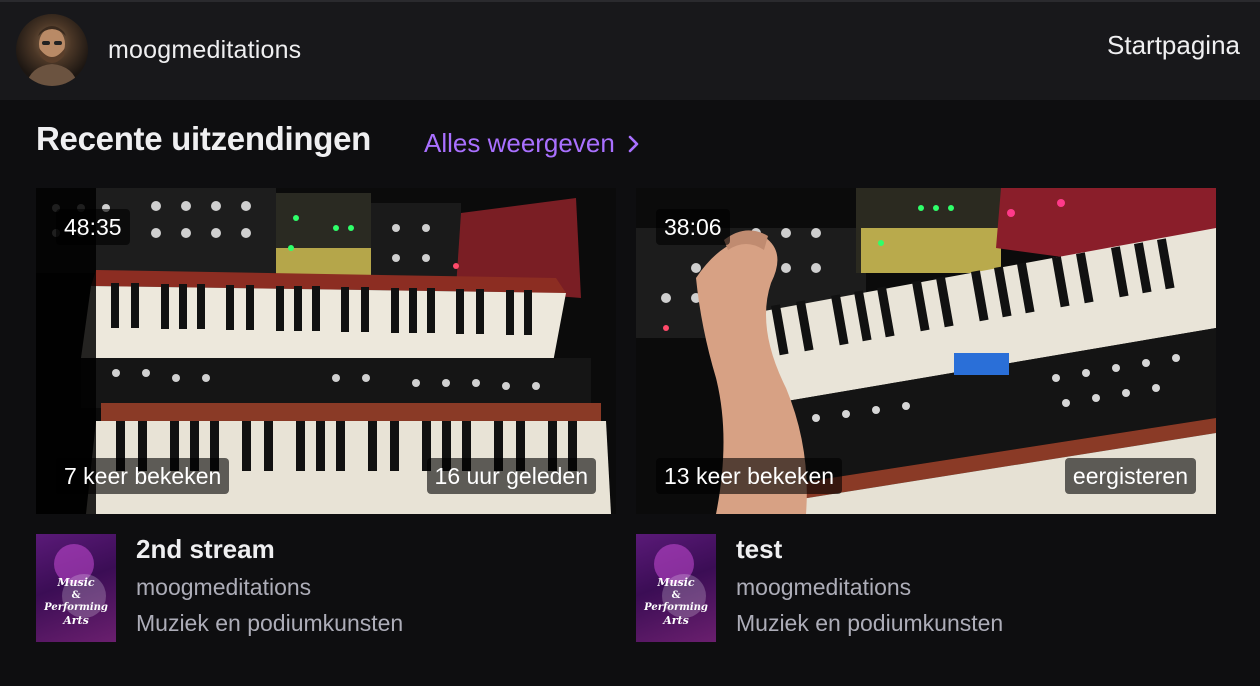 This screenshot has width=1260, height=686. Describe the element at coordinates (749, 476) in the screenshot. I see `view-count-badge: 13 keer bekeken` at that location.